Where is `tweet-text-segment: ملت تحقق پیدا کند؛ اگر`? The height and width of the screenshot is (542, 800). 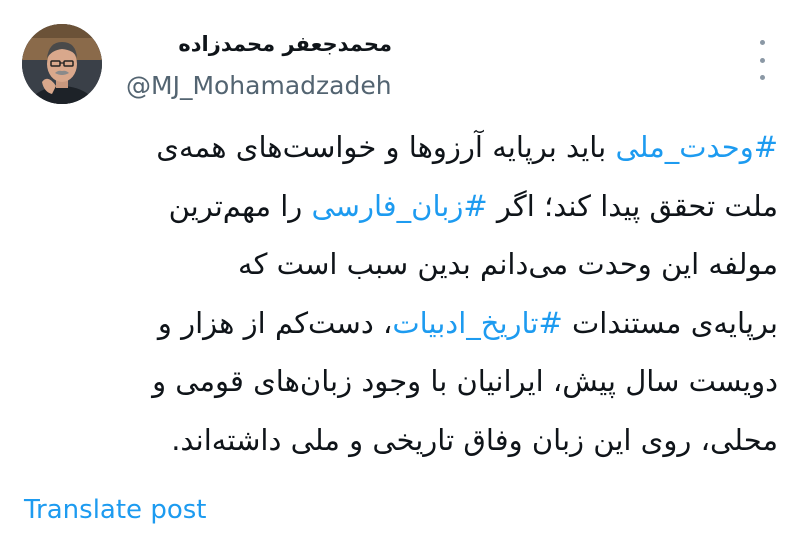
tweet-text-segment: ملت تحقق پیدا کند؛ اگر is located at coordinates (632, 205).